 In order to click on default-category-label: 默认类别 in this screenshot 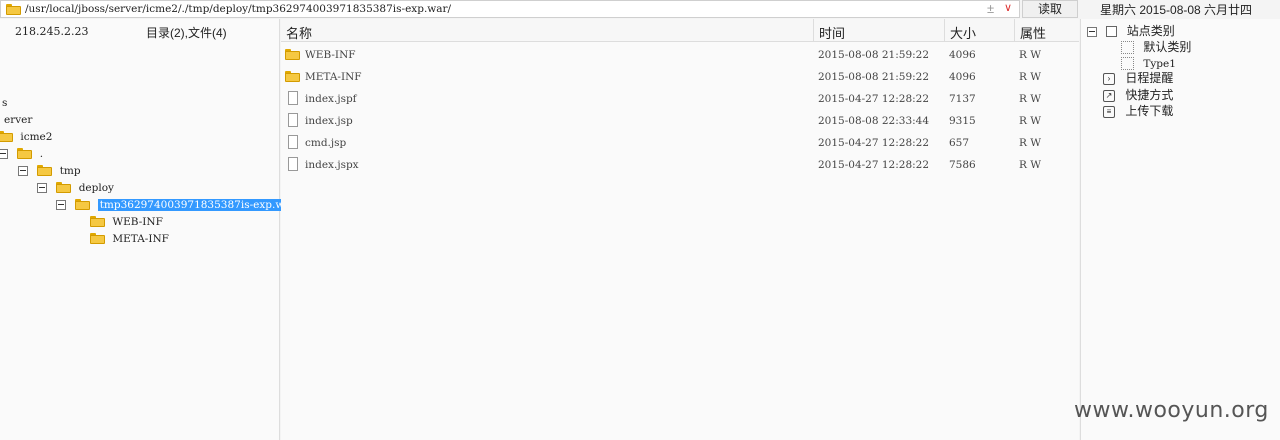, I will do `click(1167, 47)`.